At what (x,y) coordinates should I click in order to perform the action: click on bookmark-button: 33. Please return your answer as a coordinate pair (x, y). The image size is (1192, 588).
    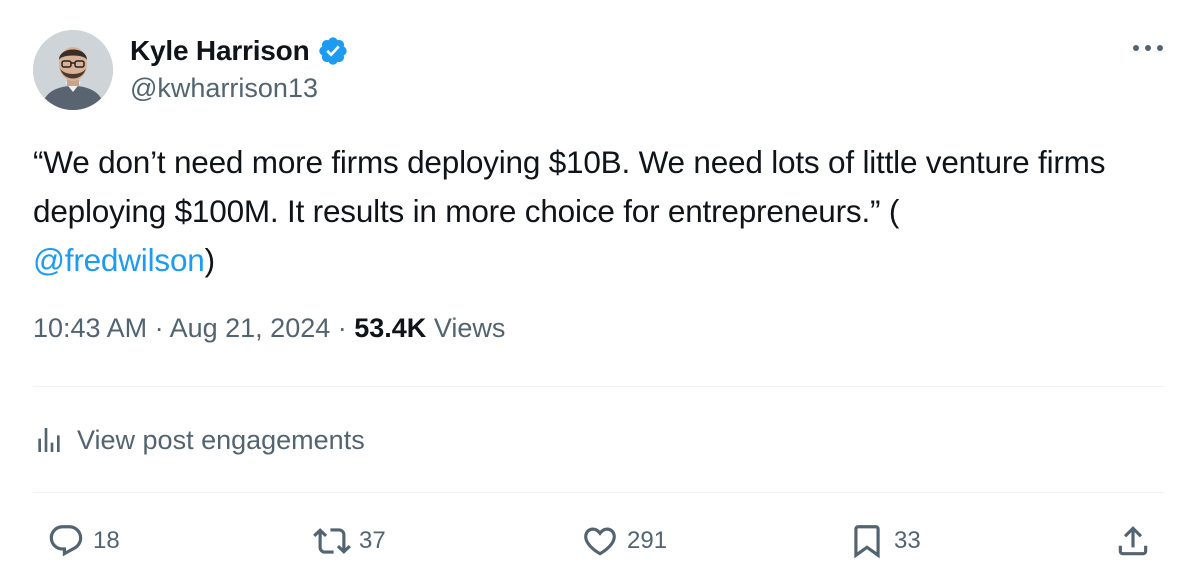
    Looking at the image, I should click on (884, 541).